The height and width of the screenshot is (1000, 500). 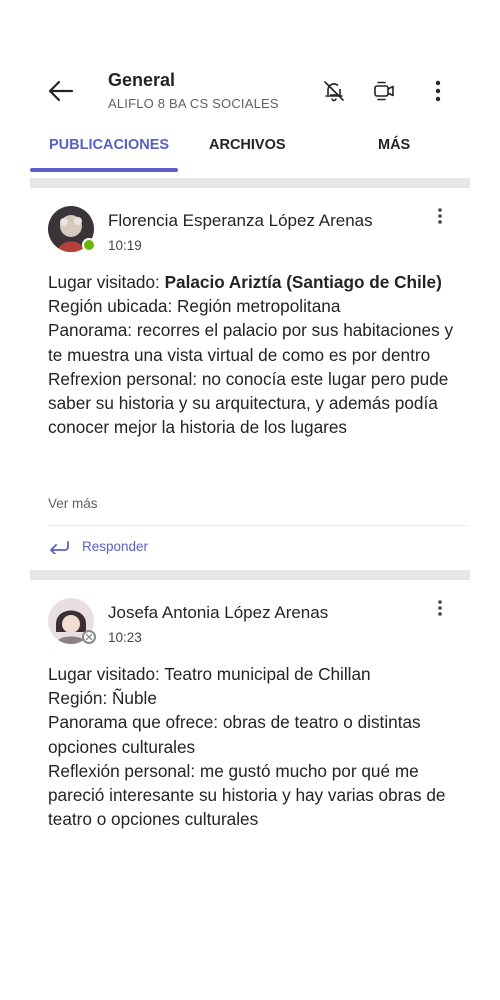 What do you see at coordinates (109, 145) in the screenshot?
I see `tab-publicaciones: PUBLICACIONES` at bounding box center [109, 145].